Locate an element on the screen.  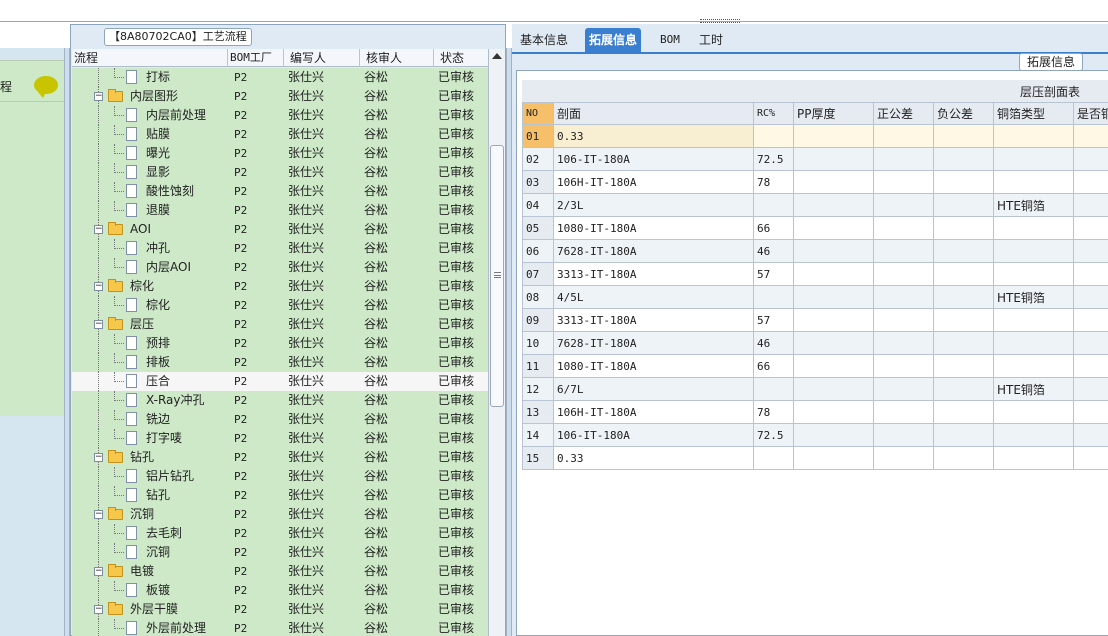
table-row: 10 7628-IT-180A 46 is located at coordinates (815, 343).